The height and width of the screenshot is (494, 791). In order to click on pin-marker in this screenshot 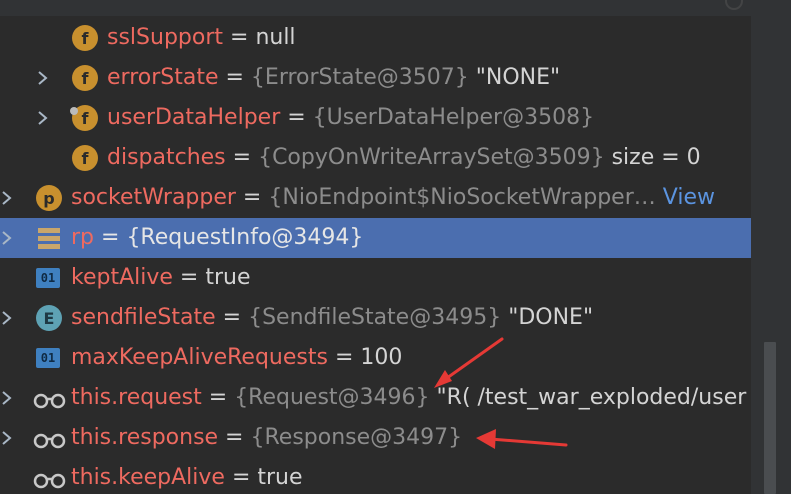, I will do `click(74, 111)`.